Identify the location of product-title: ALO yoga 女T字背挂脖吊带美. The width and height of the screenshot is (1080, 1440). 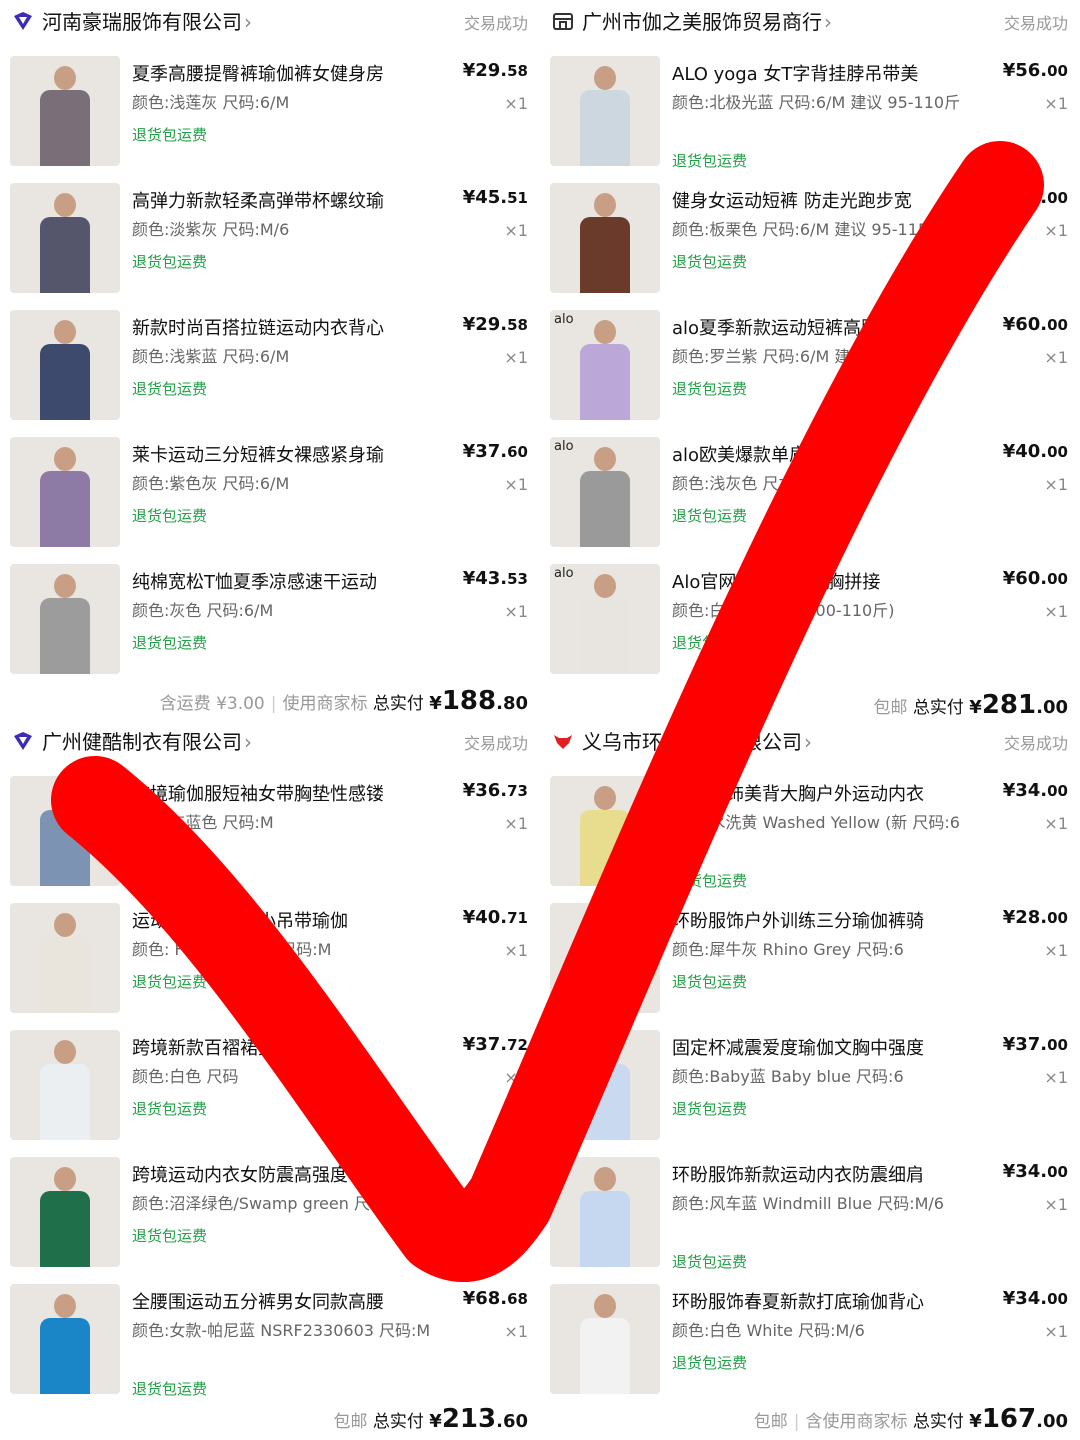
(822, 73).